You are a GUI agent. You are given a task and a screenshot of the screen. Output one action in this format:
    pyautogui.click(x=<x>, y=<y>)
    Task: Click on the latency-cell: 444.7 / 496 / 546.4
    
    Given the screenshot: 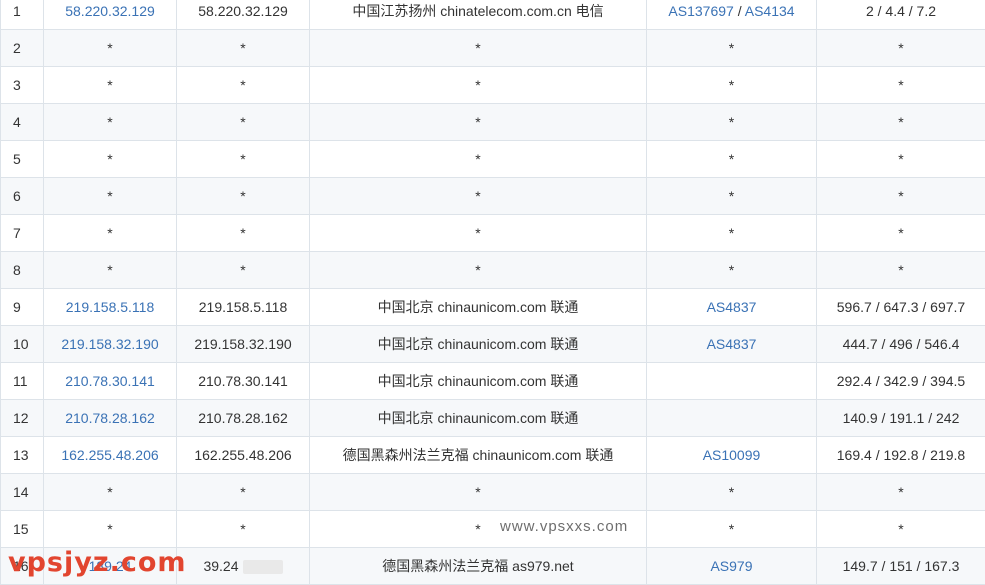 What is the action you would take?
    pyautogui.click(x=901, y=344)
    